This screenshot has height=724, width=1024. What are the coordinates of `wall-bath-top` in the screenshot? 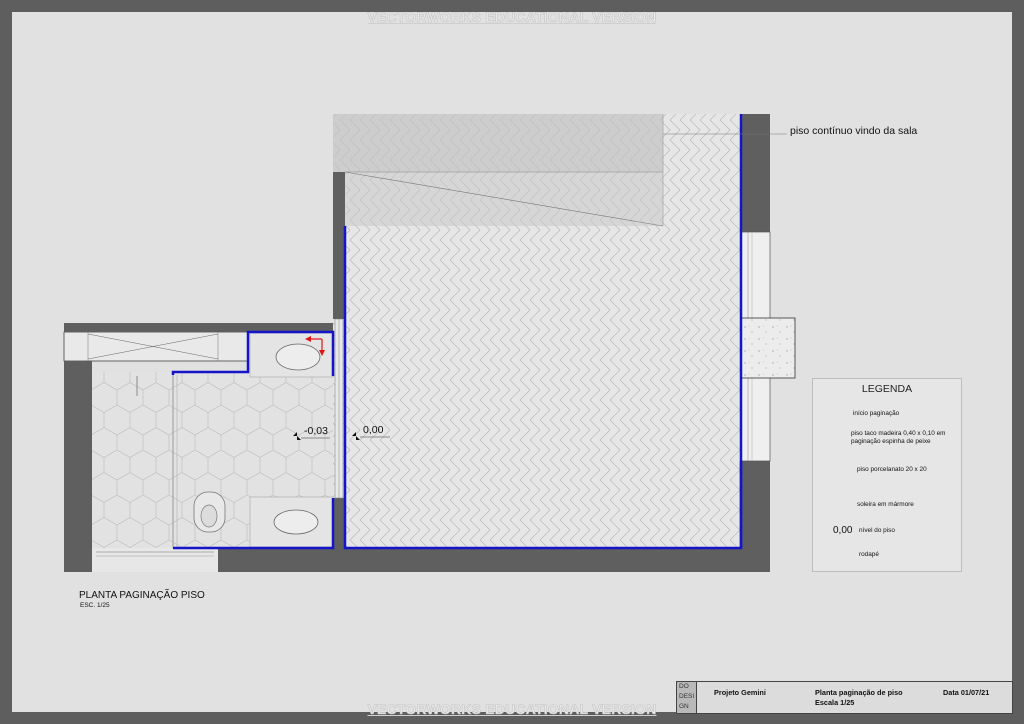 It's located at (198, 327).